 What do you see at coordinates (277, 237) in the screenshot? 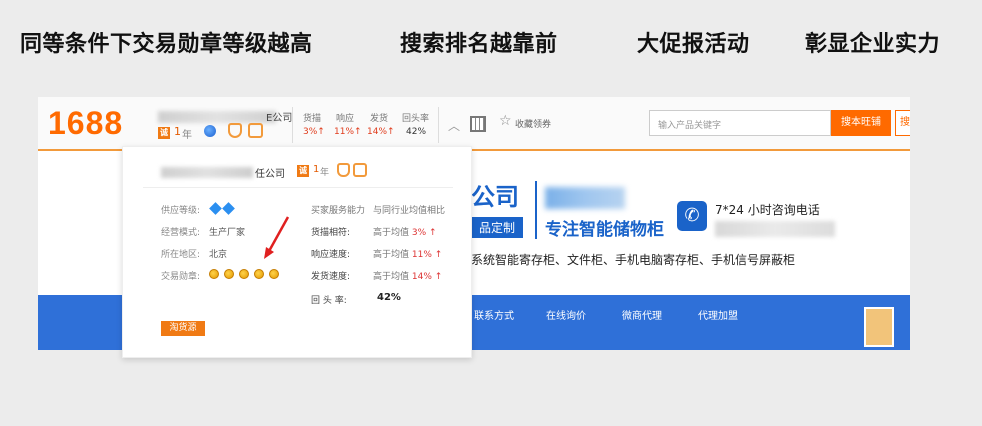
I see `annotation-arrow-icon` at bounding box center [277, 237].